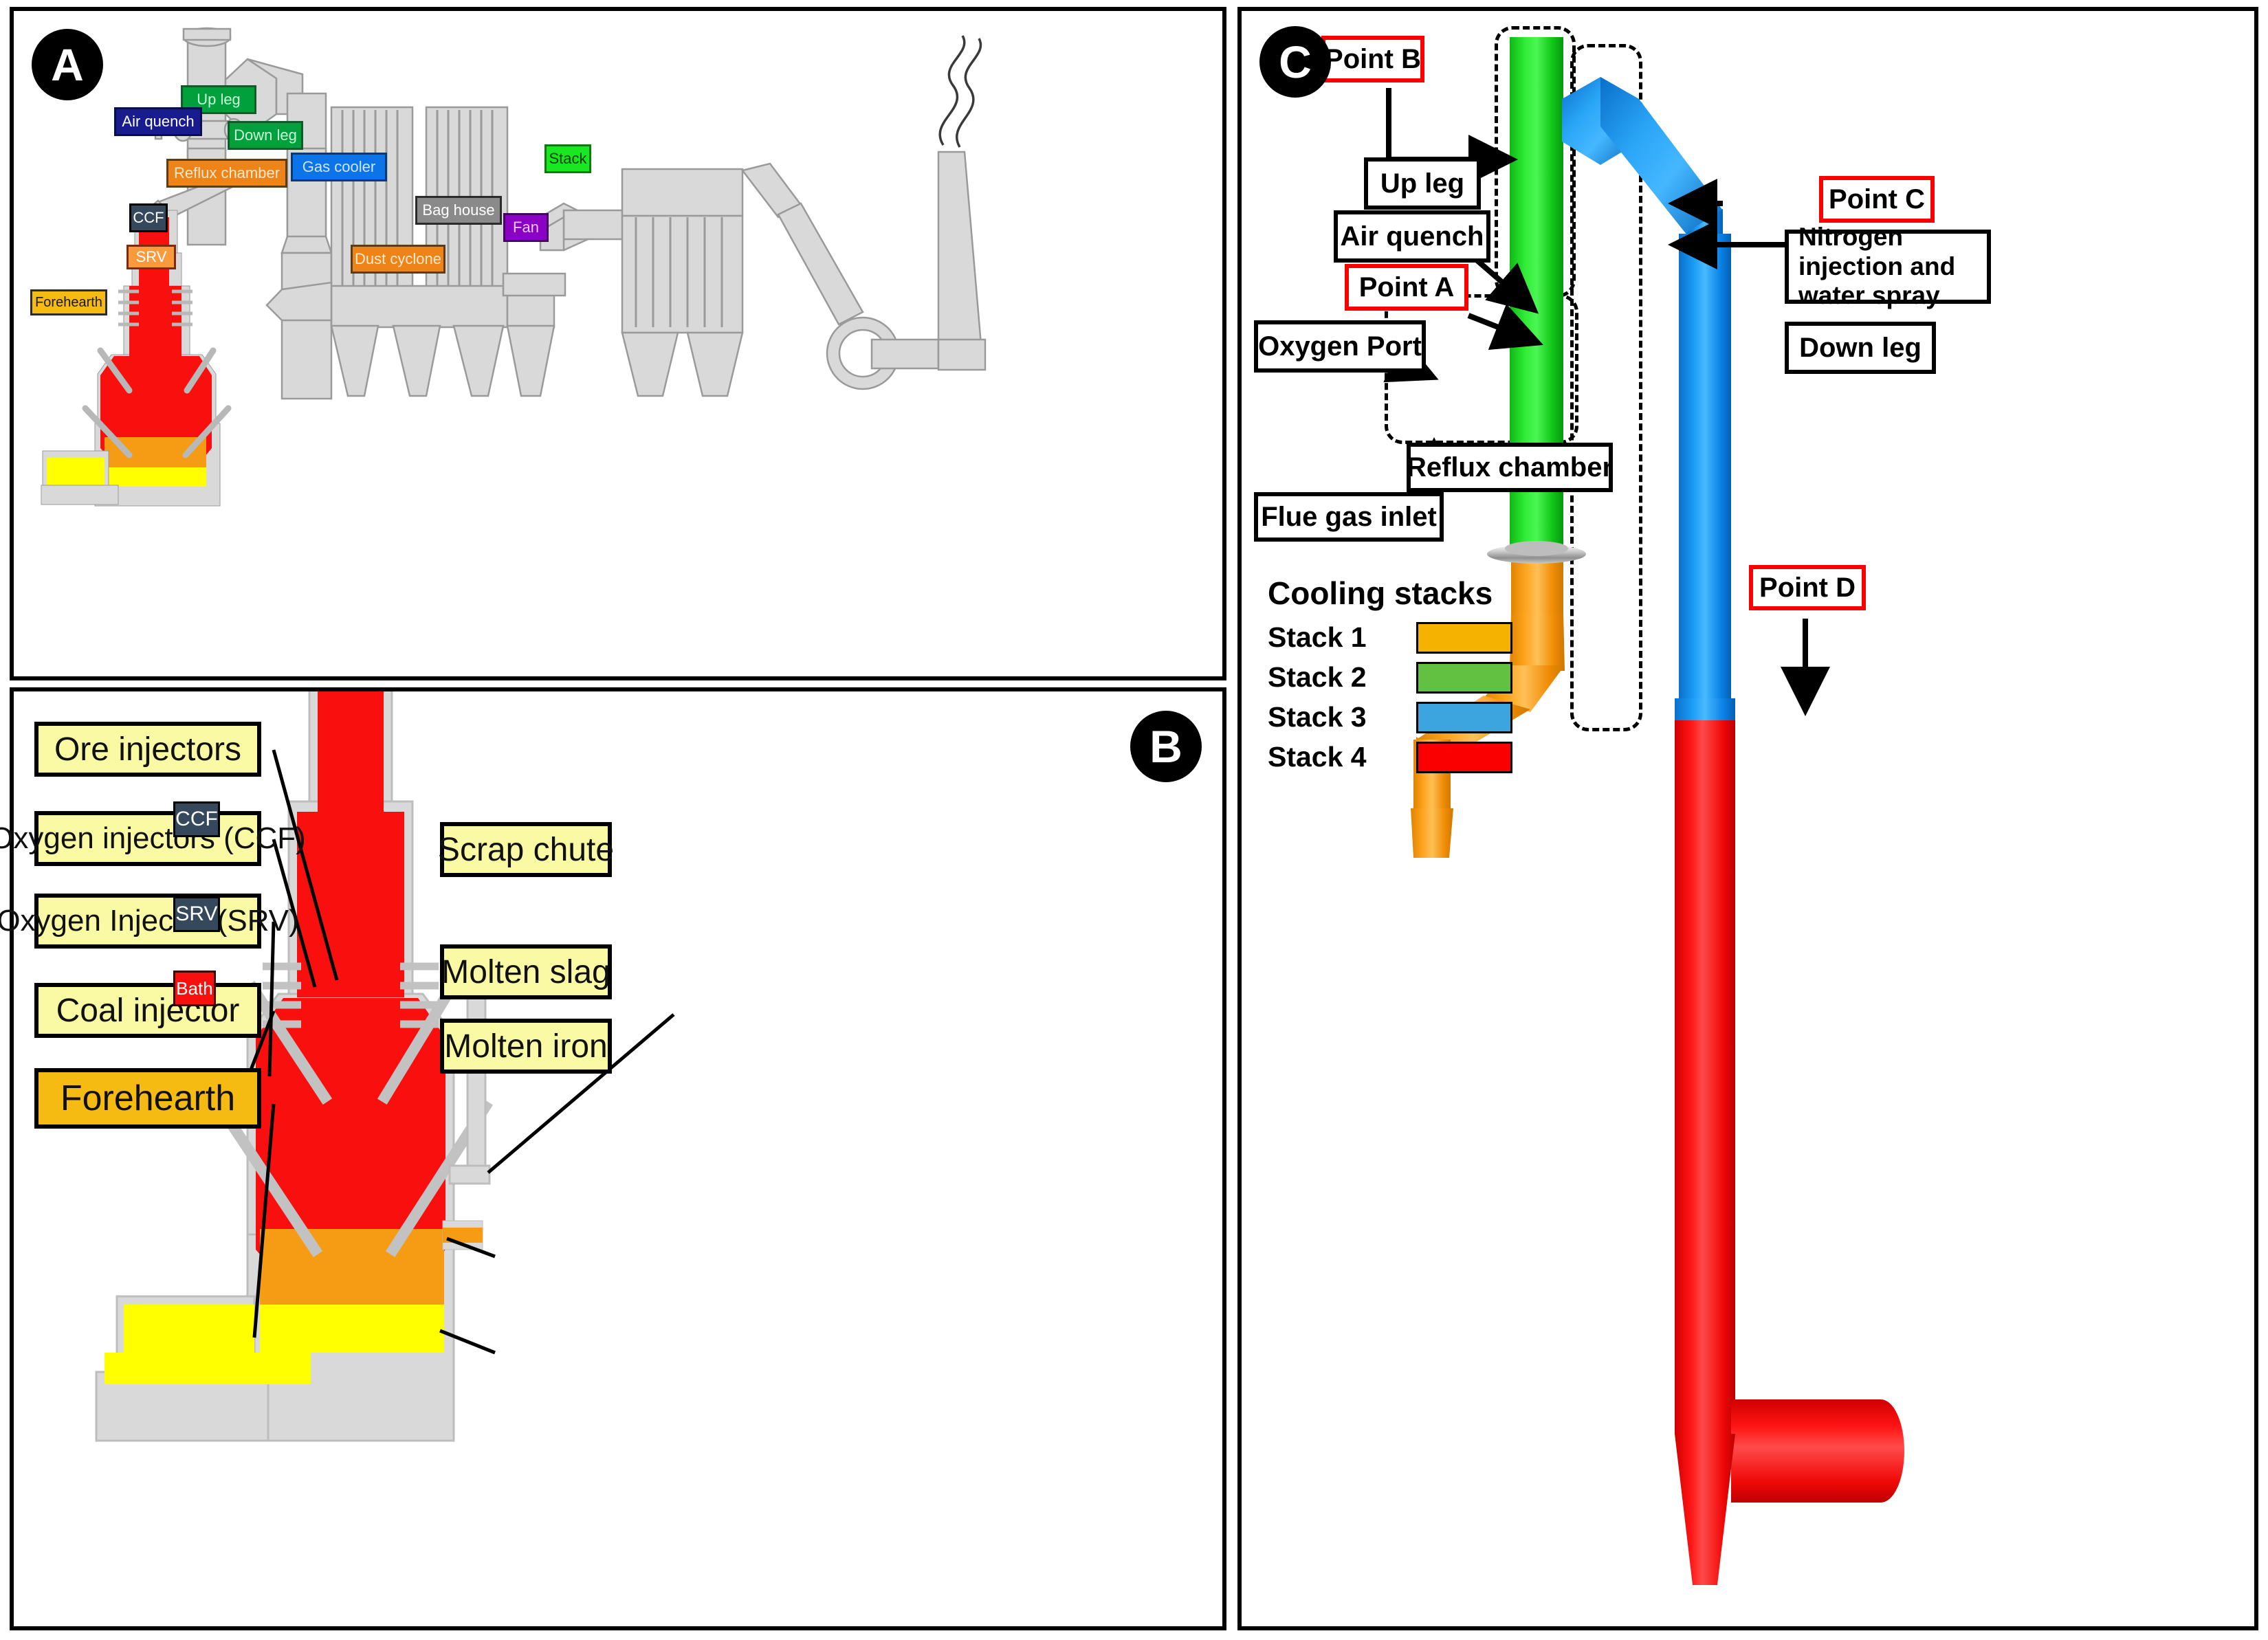 The height and width of the screenshot is (1640, 2268). Describe the element at coordinates (1349, 517) in the screenshot. I see `label-flue-gas-inlet: Flue gas inlet` at that location.